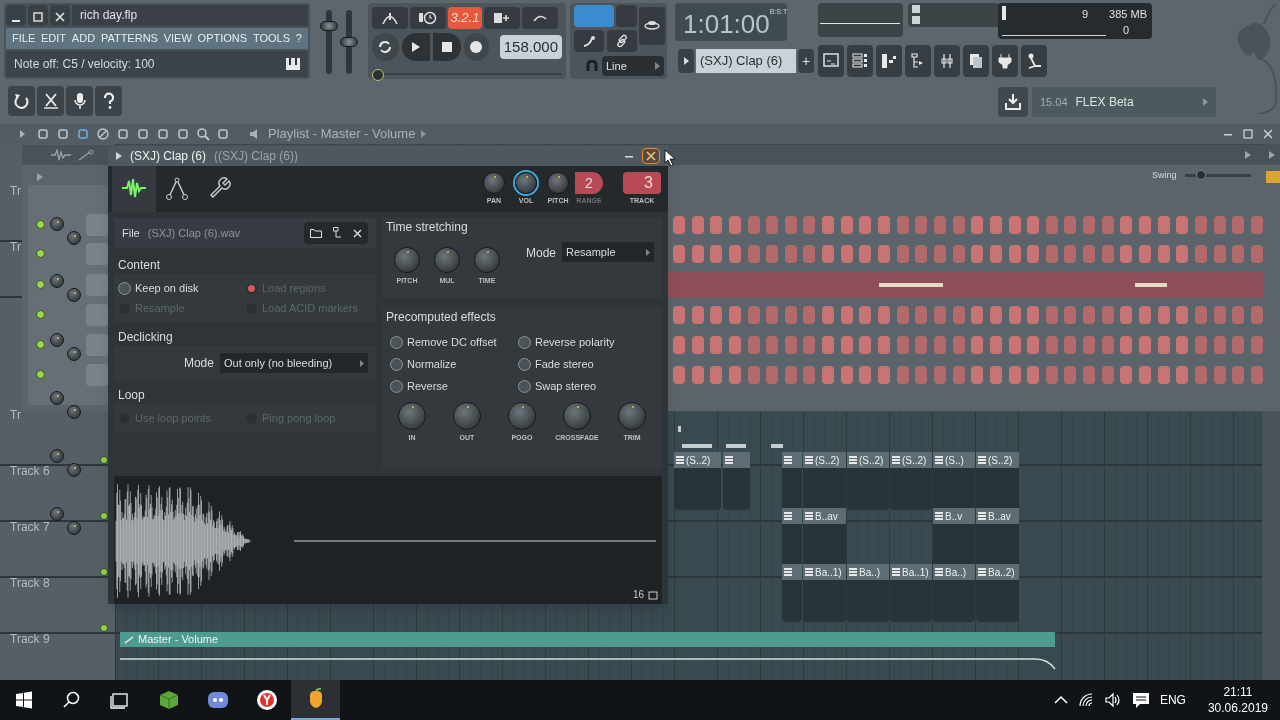  I want to click on browser-button, so click(918, 61).